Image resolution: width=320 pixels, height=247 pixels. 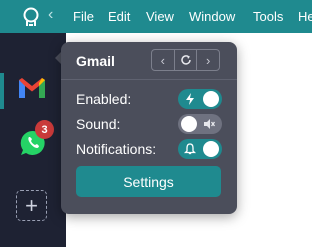 What do you see at coordinates (32, 88) in the screenshot?
I see `gmail-icon` at bounding box center [32, 88].